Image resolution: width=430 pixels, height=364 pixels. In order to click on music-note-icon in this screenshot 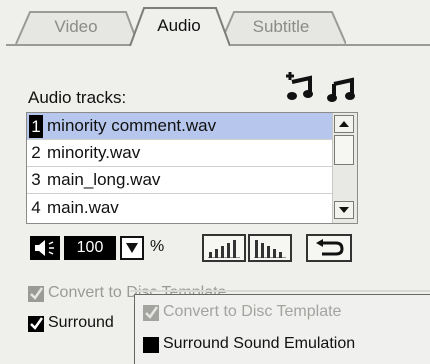, I will do `click(342, 89)`.